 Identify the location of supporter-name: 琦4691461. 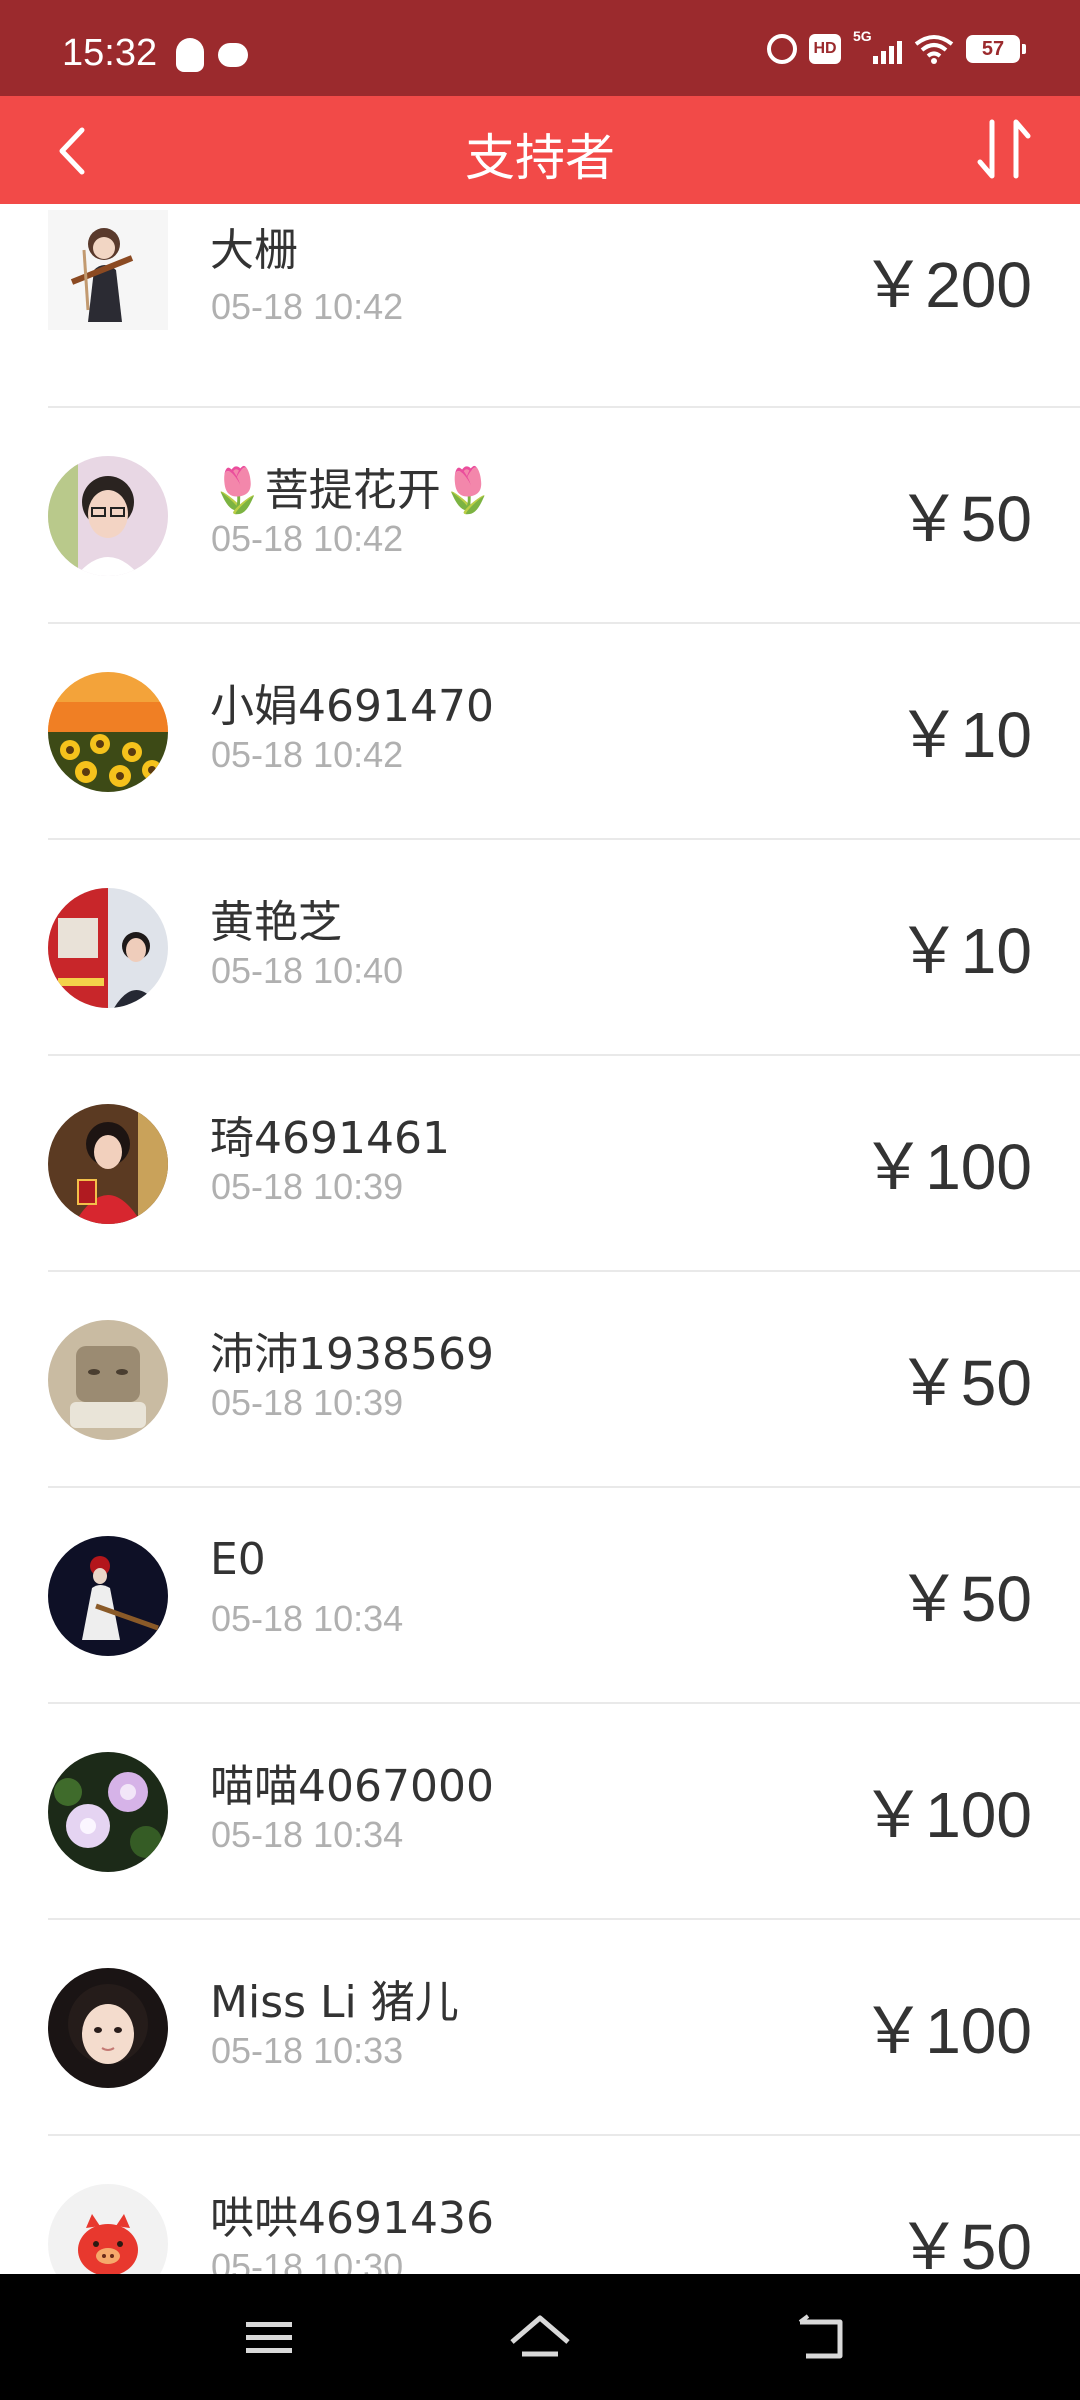
(330, 1138).